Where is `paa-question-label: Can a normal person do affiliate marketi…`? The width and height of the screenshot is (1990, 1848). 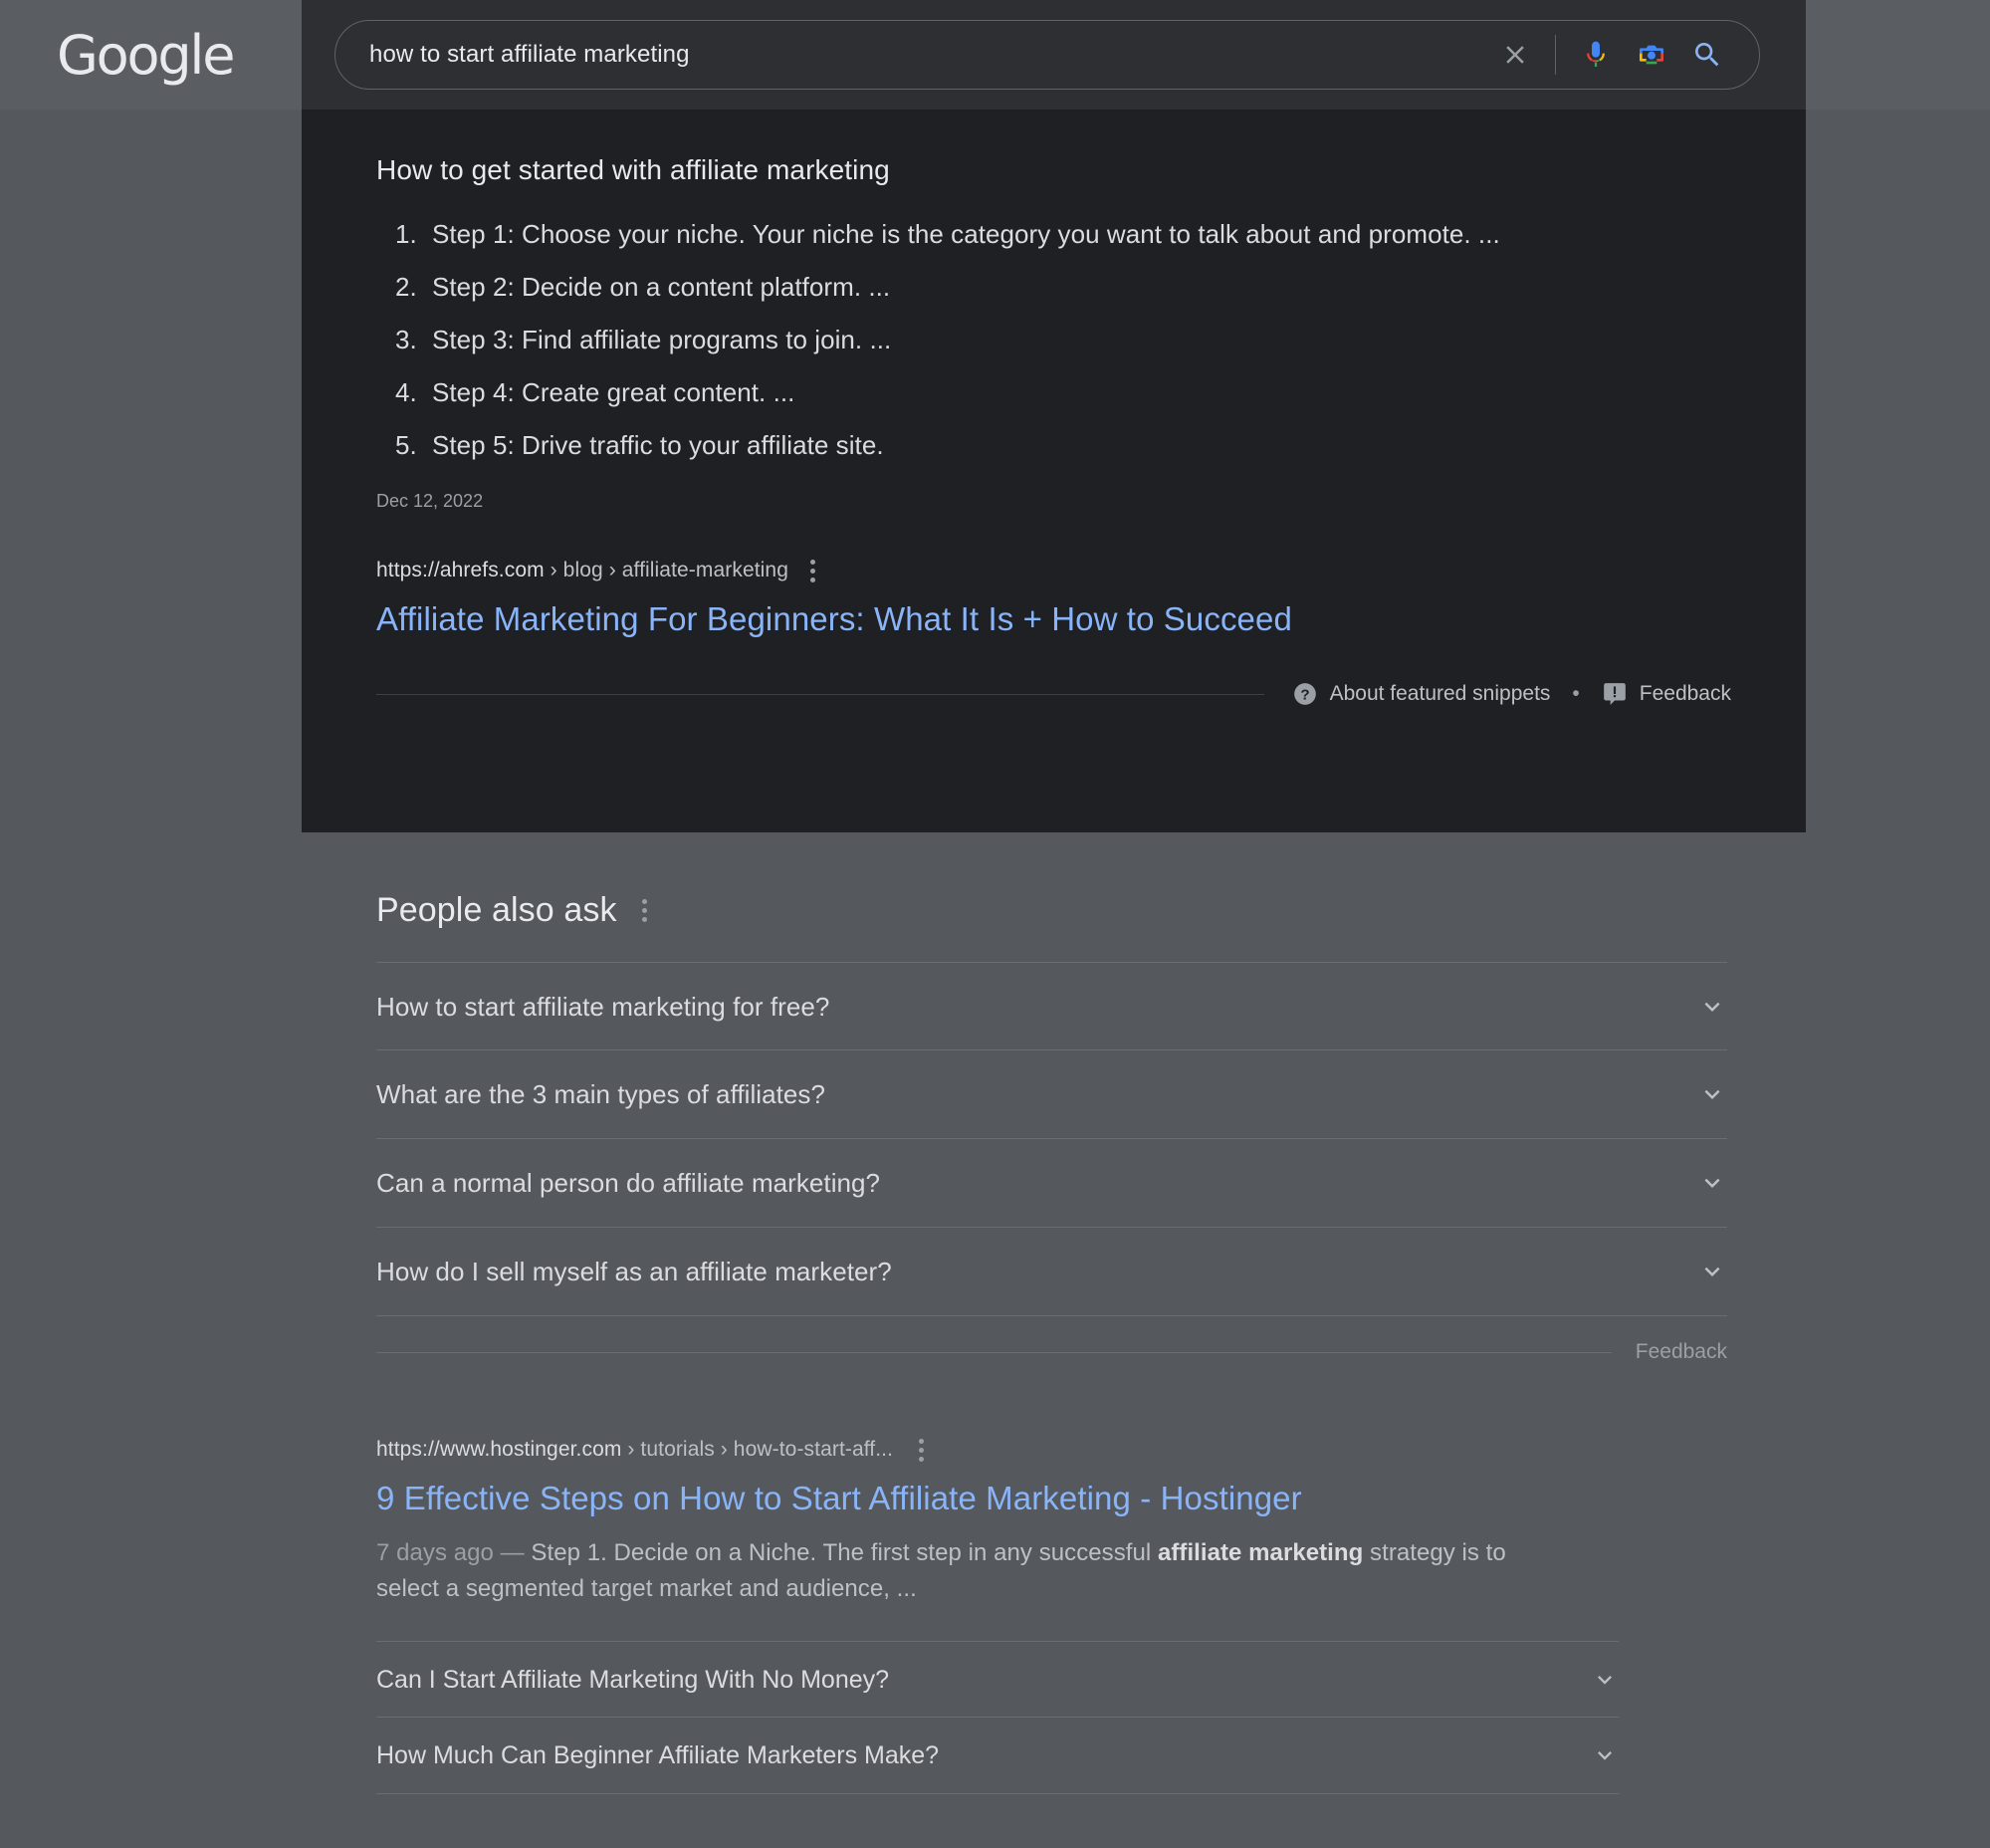
paa-question-label: Can a normal person do affiliate marketi… is located at coordinates (628, 1183).